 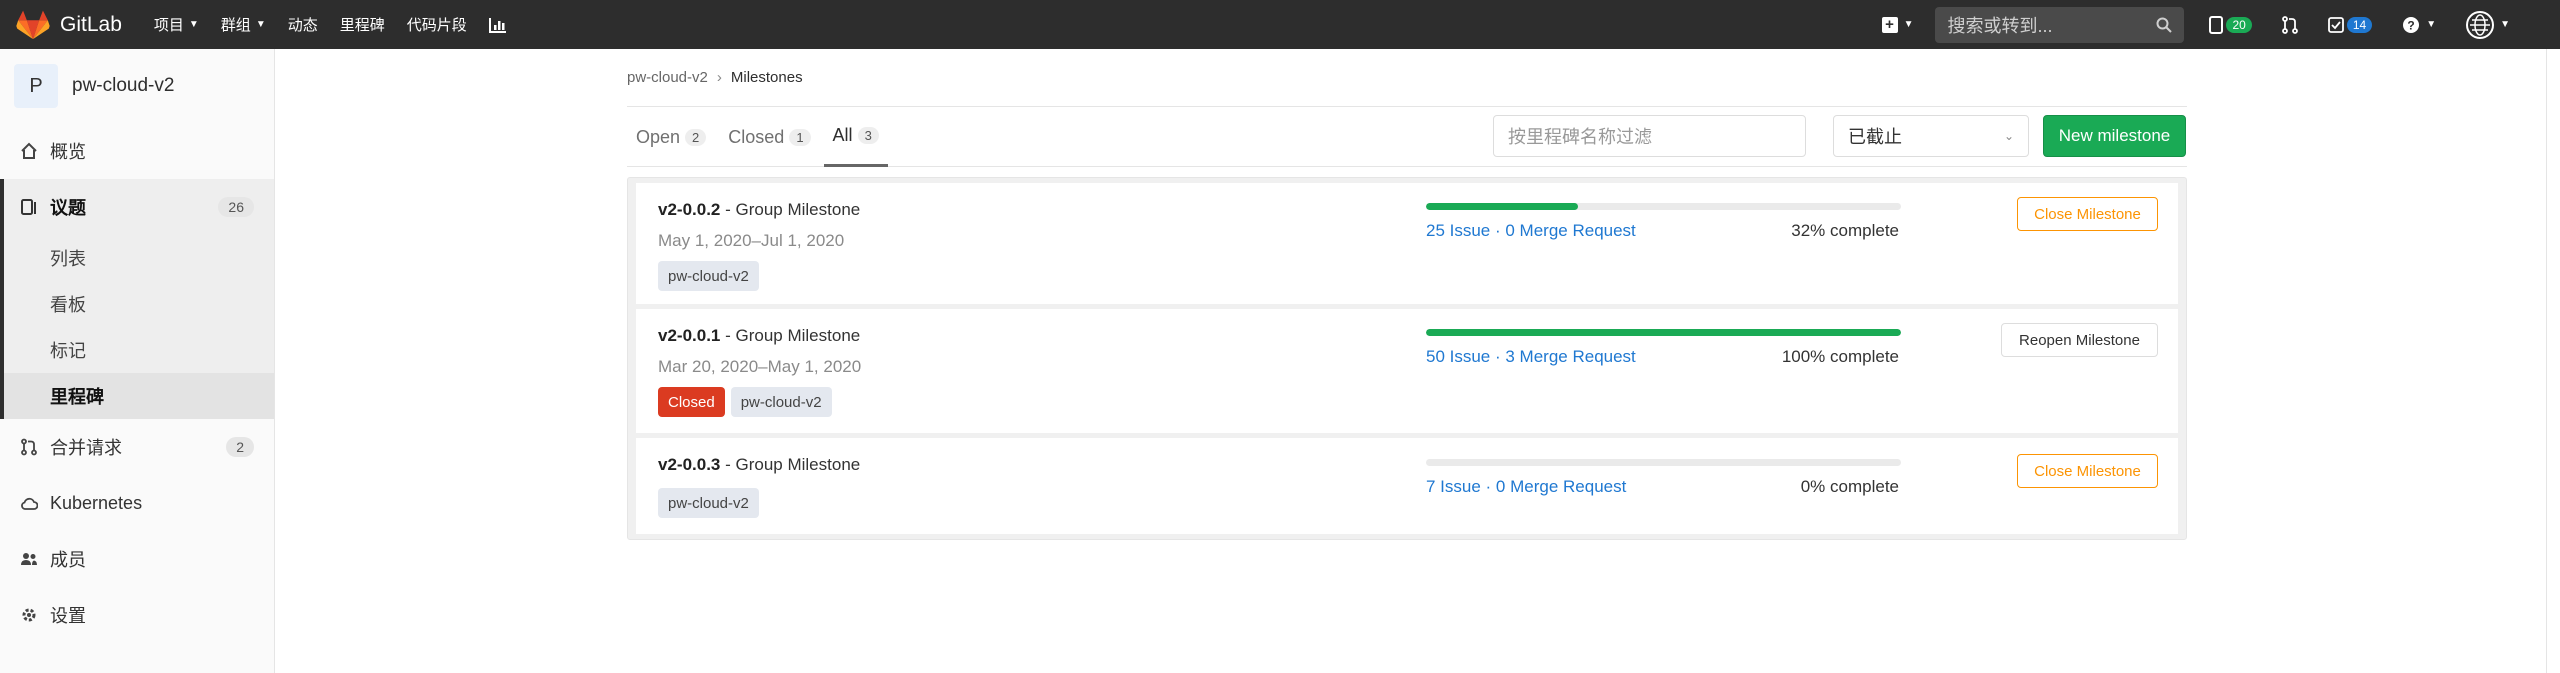 I want to click on milestone-dates: May 1, 2020–Jul 1, 2020, so click(x=751, y=240).